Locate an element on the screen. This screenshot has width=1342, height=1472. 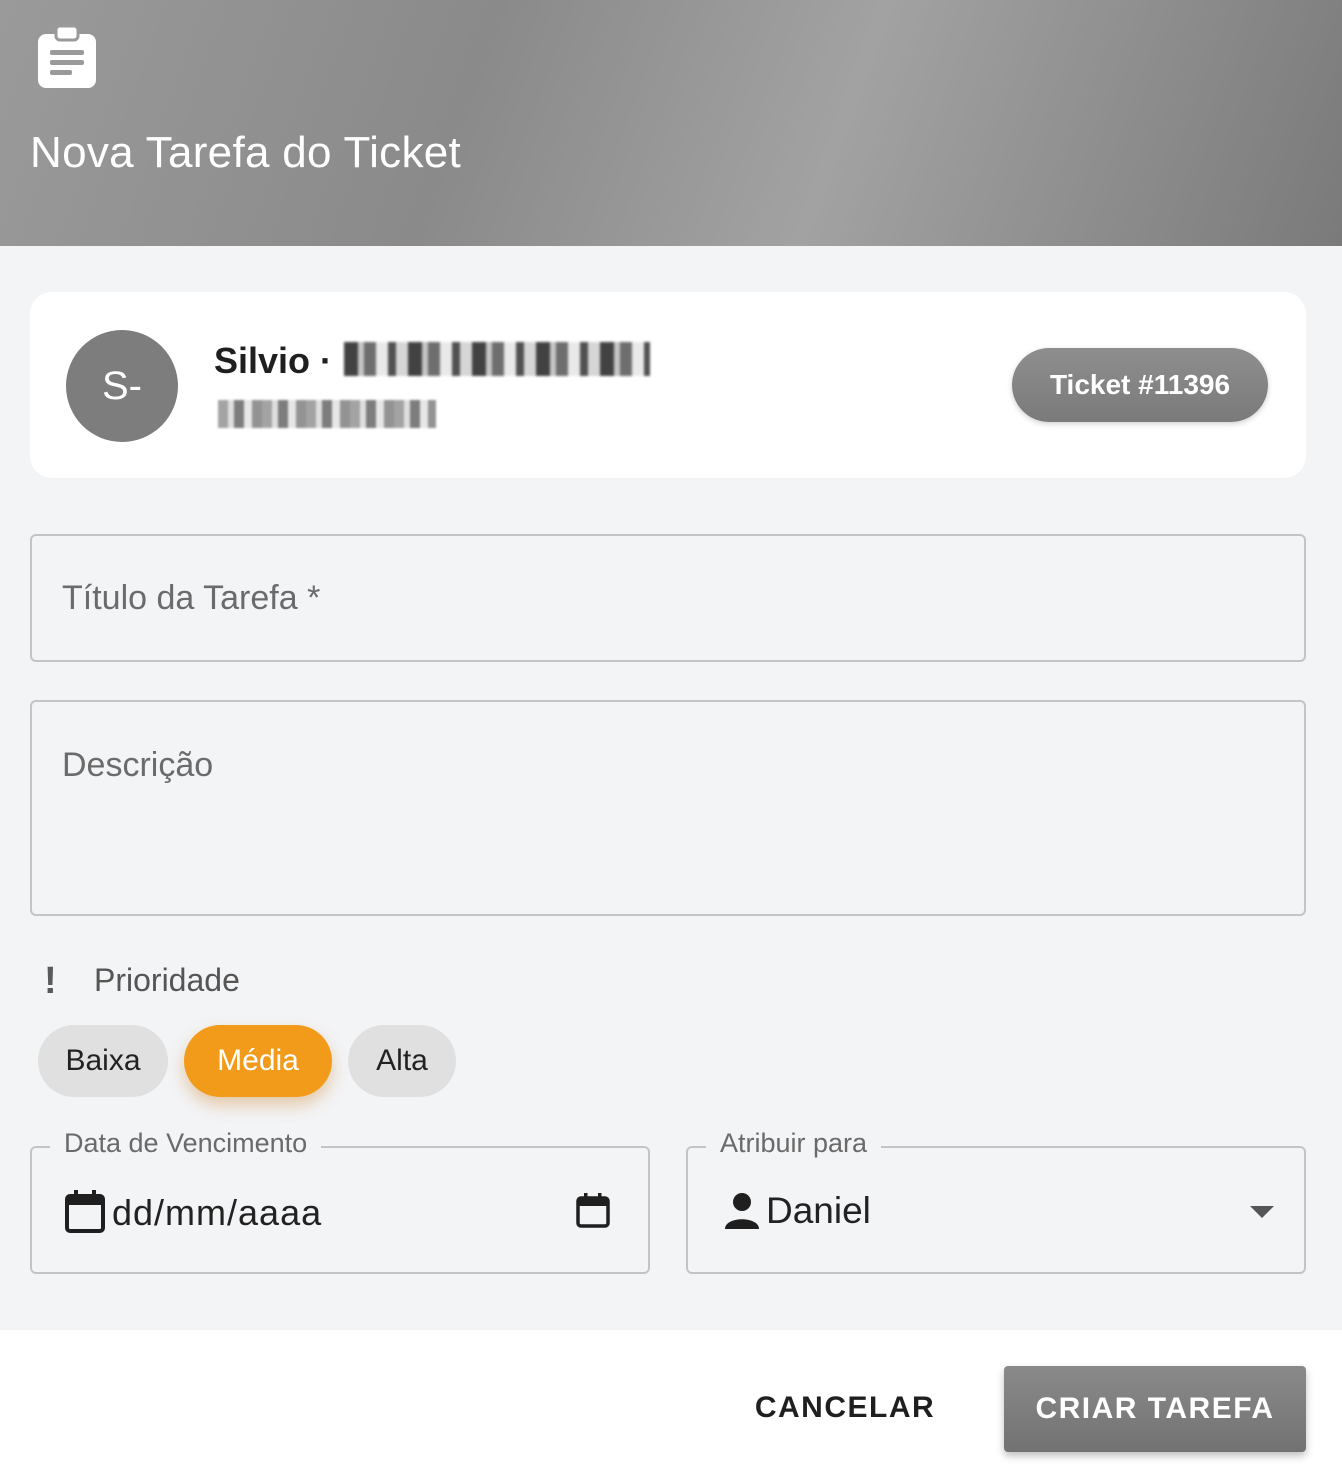
contact-name: Silvio · is located at coordinates (273, 360).